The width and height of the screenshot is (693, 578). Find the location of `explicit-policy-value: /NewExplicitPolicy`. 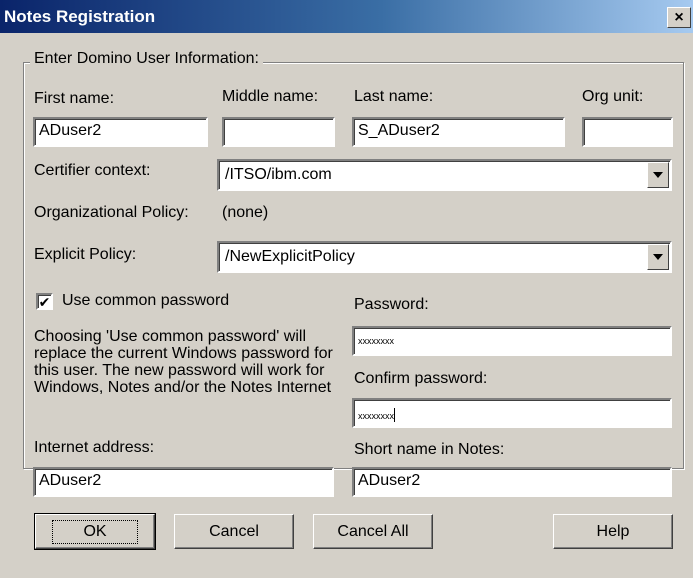

explicit-policy-value: /NewExplicitPolicy is located at coordinates (290, 256).